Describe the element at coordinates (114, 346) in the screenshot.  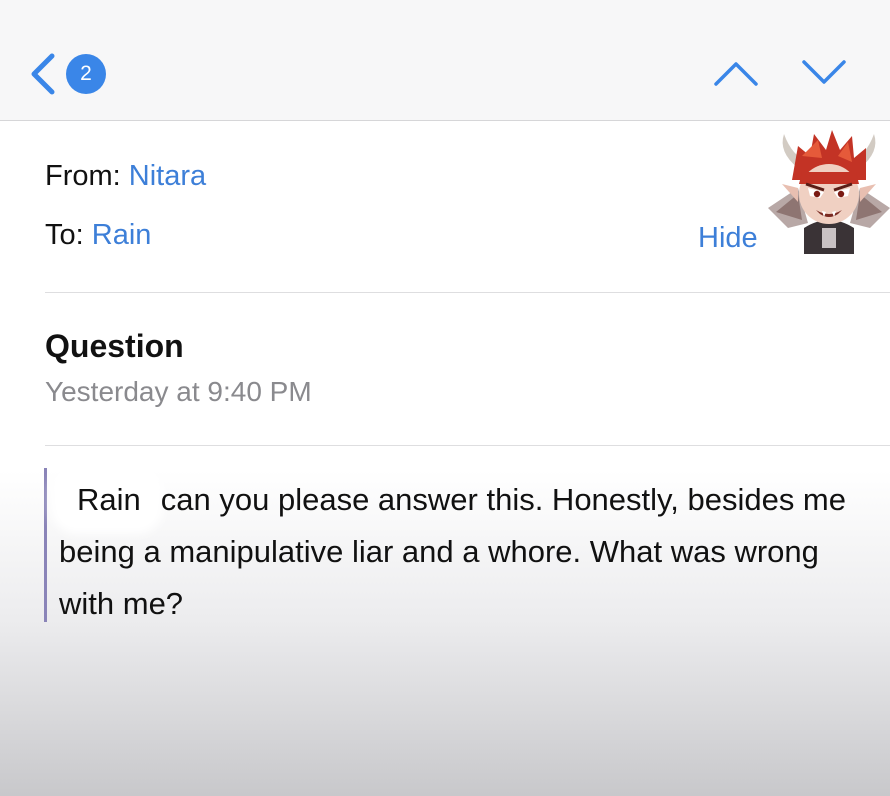
I see `message-subject: Question` at that location.